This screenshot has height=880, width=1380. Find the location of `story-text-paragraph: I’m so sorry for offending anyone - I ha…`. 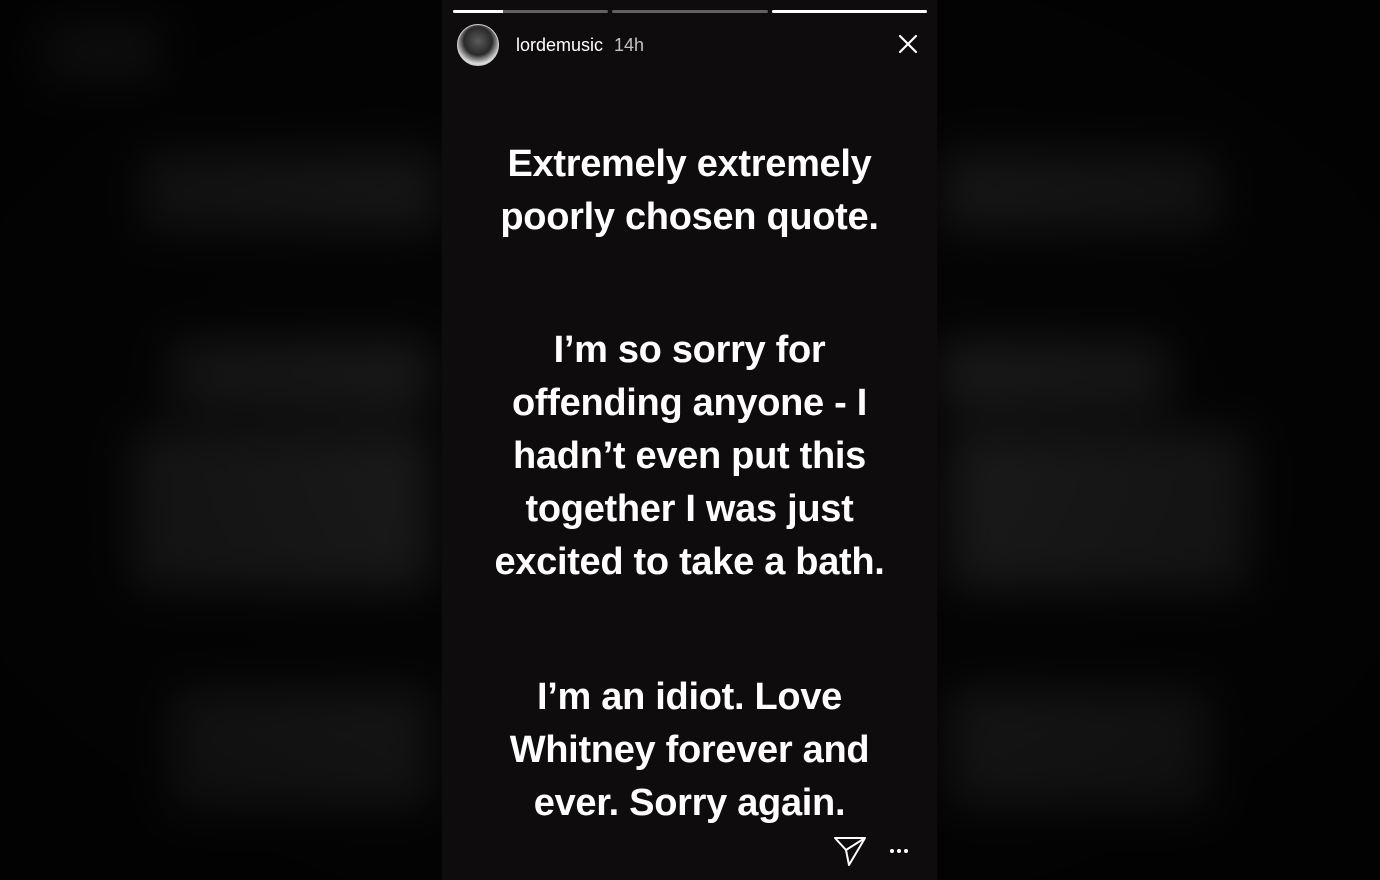

story-text-paragraph: I’m so sorry for offending anyone - I ha… is located at coordinates (689, 456).